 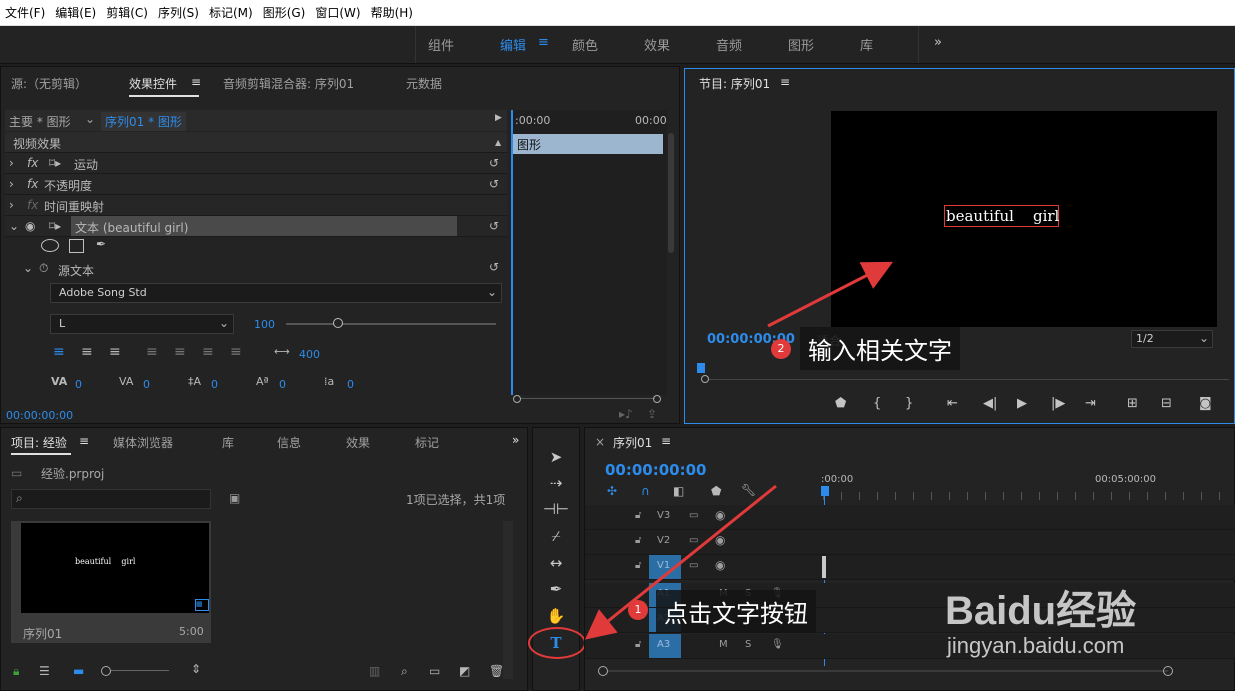 I want to click on lock-icon: 🔒︎, so click(x=16, y=671).